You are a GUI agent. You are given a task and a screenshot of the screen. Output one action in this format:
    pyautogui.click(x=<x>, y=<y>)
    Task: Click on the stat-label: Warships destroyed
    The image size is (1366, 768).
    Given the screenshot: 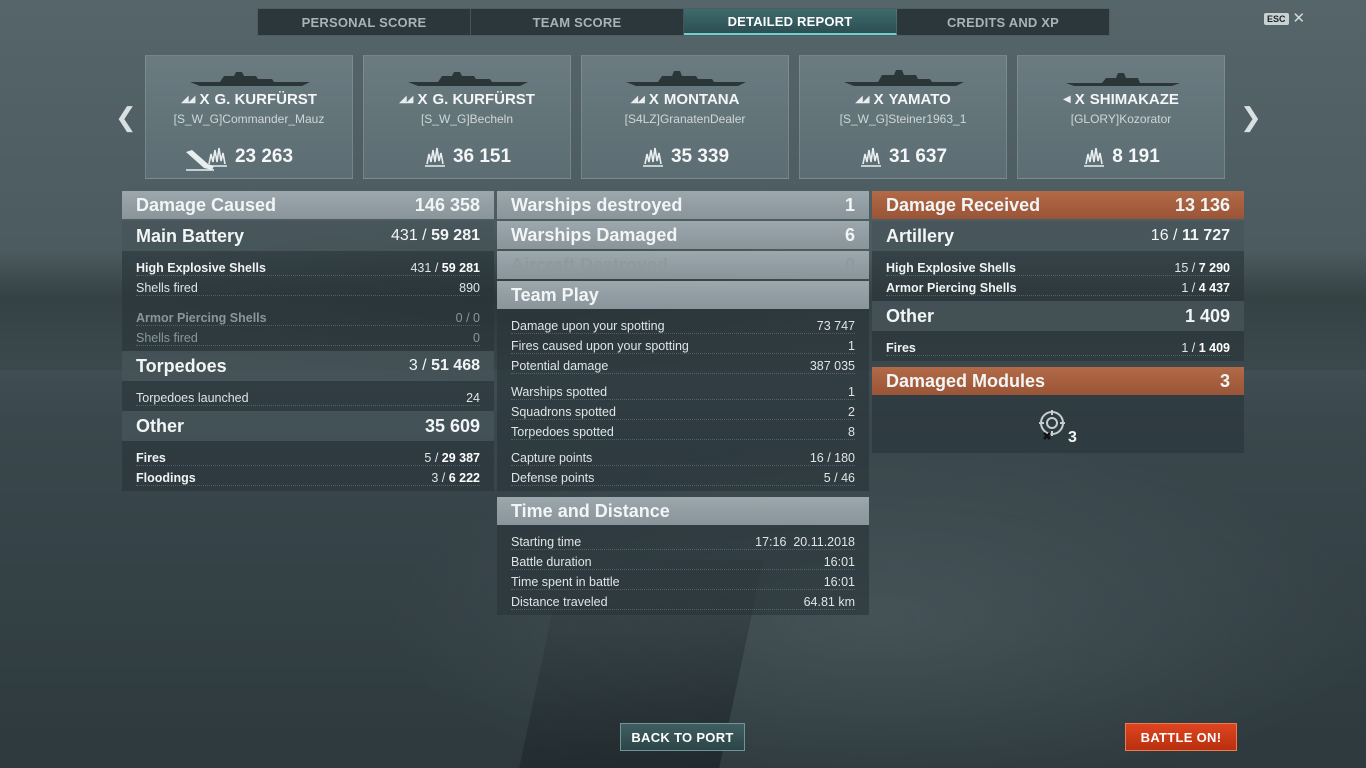 What is the action you would take?
    pyautogui.click(x=597, y=204)
    